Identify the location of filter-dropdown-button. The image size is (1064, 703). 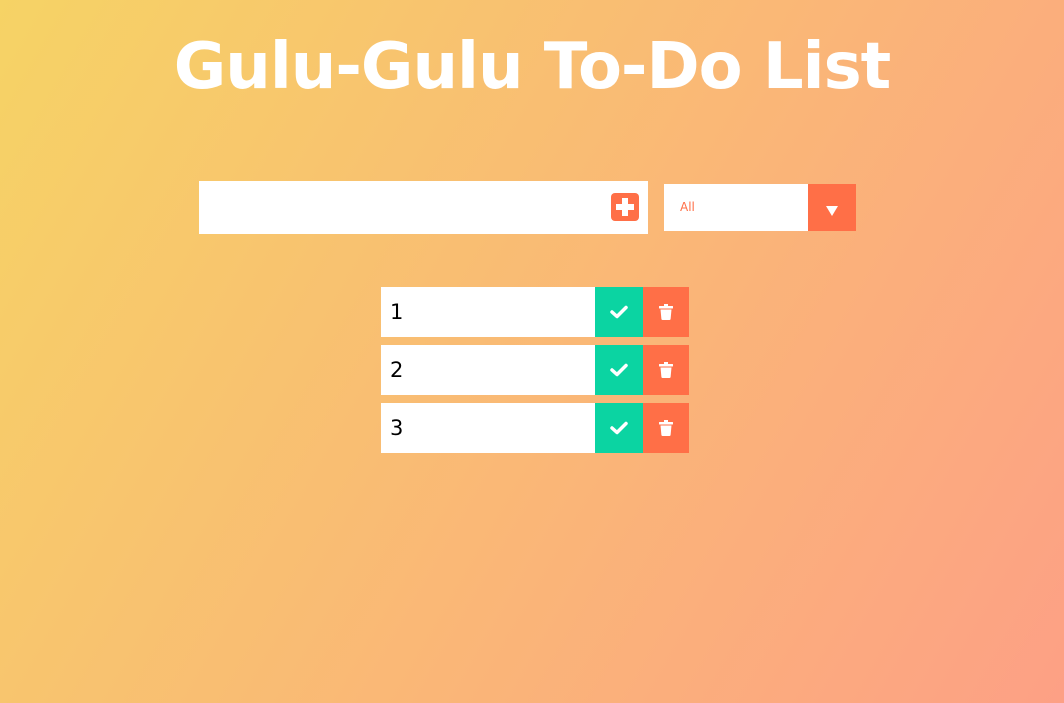
(832, 207).